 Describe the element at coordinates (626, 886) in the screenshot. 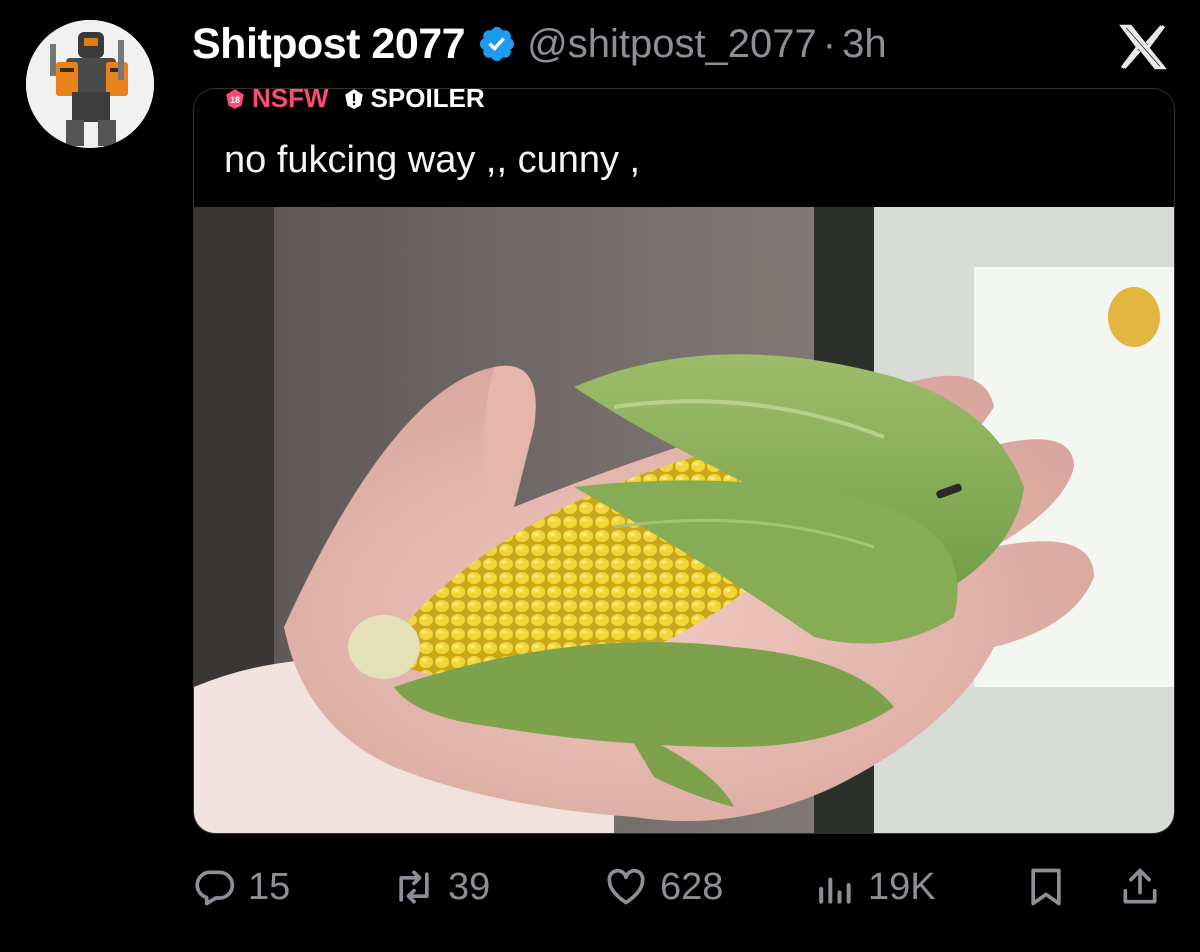

I see `heart-icon` at that location.